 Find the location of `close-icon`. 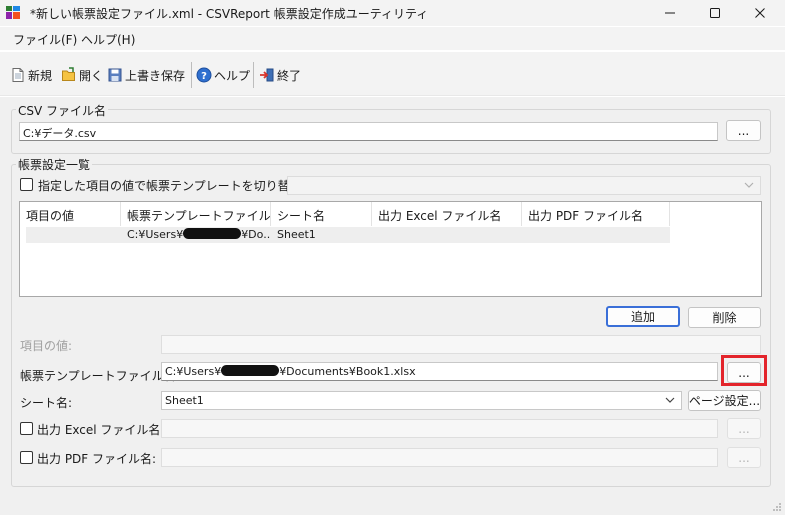

close-icon is located at coordinates (760, 13).